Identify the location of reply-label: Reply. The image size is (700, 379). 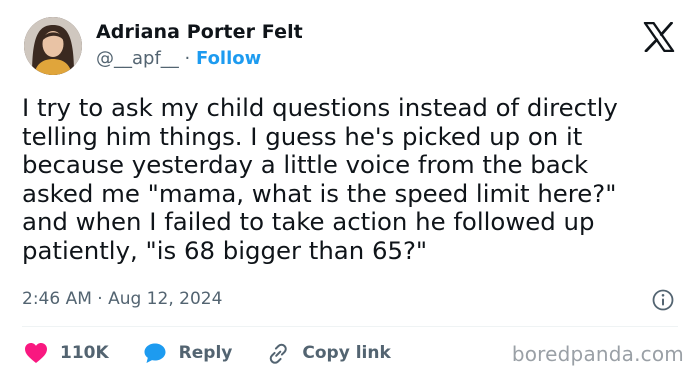
(205, 353).